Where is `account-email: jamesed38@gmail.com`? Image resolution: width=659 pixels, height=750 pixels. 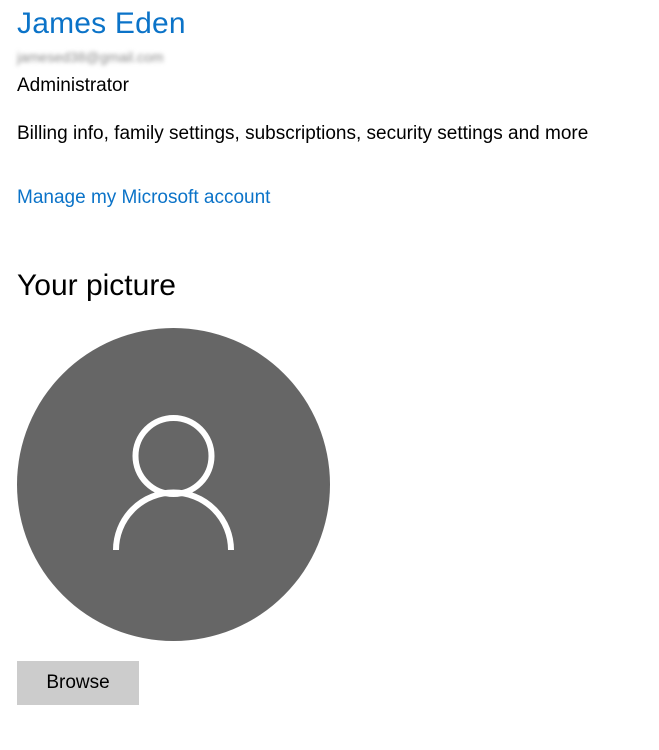
account-email: jamesed38@gmail.com is located at coordinates (90, 57).